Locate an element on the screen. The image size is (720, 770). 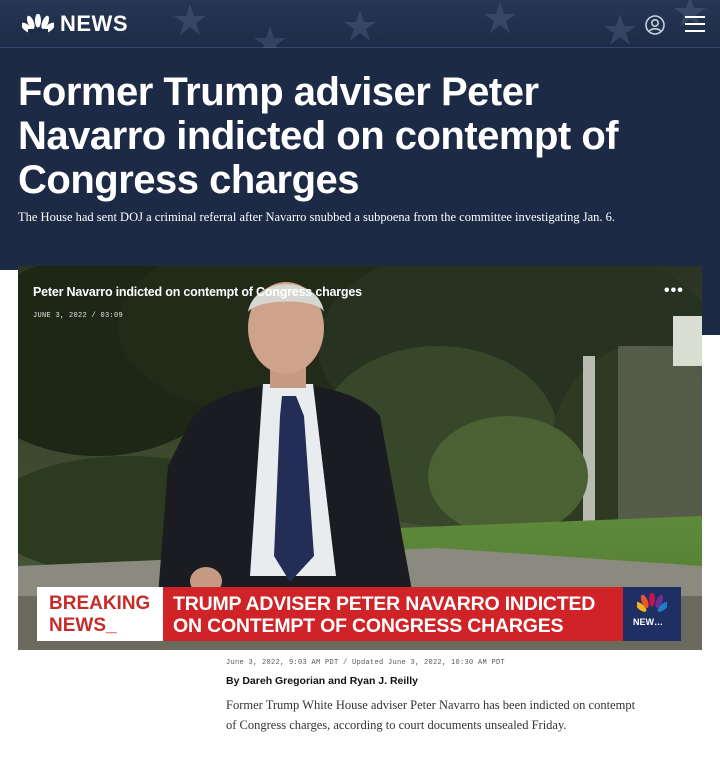
video-date-duration: JUNE 3, 2022 / 03:09 is located at coordinates (78, 316).